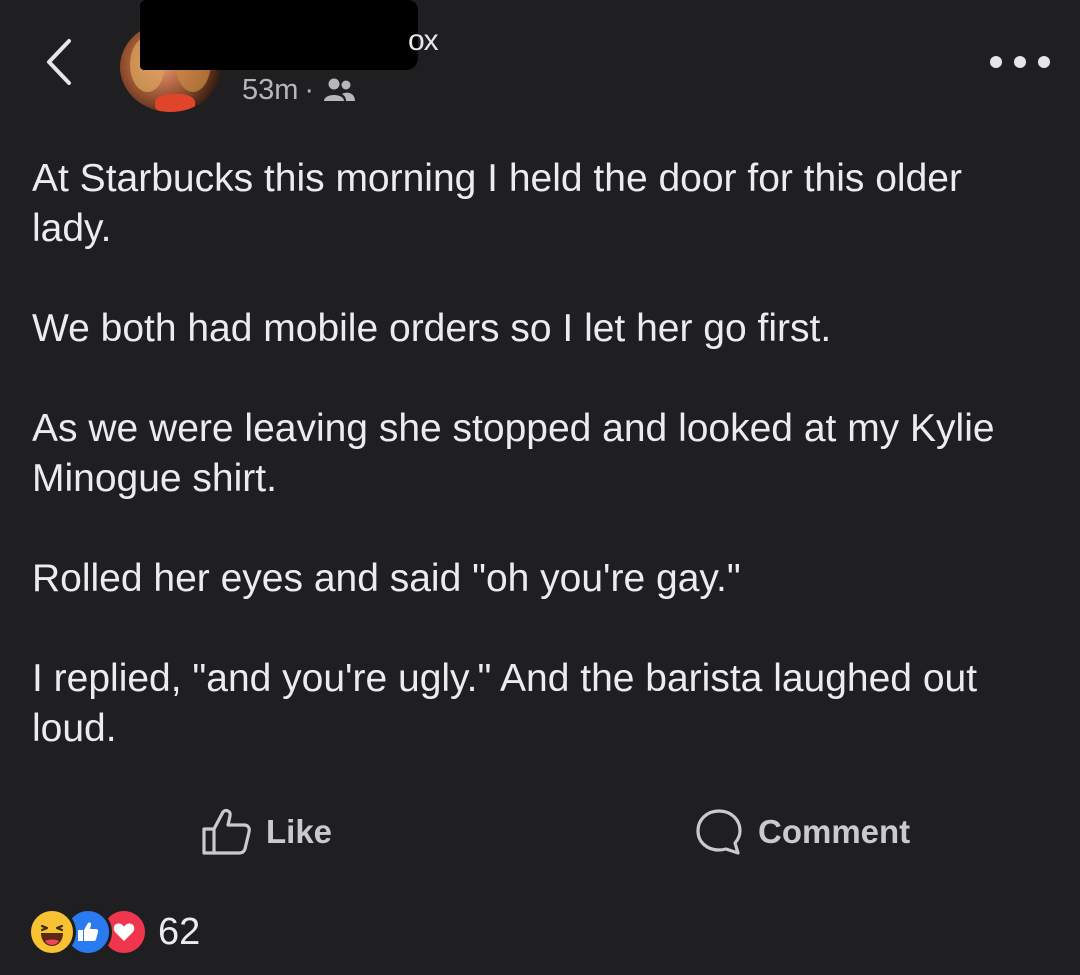  Describe the element at coordinates (996, 62) in the screenshot. I see `more-horizontal-icon` at that location.